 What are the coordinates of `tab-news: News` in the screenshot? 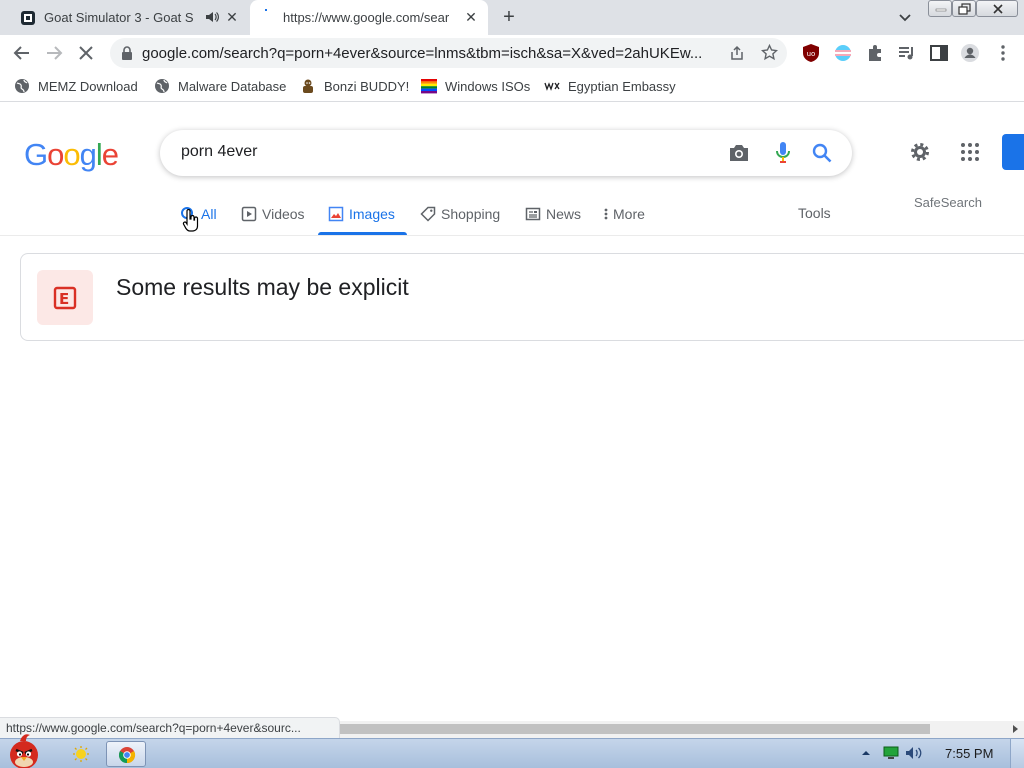 It's located at (553, 214).